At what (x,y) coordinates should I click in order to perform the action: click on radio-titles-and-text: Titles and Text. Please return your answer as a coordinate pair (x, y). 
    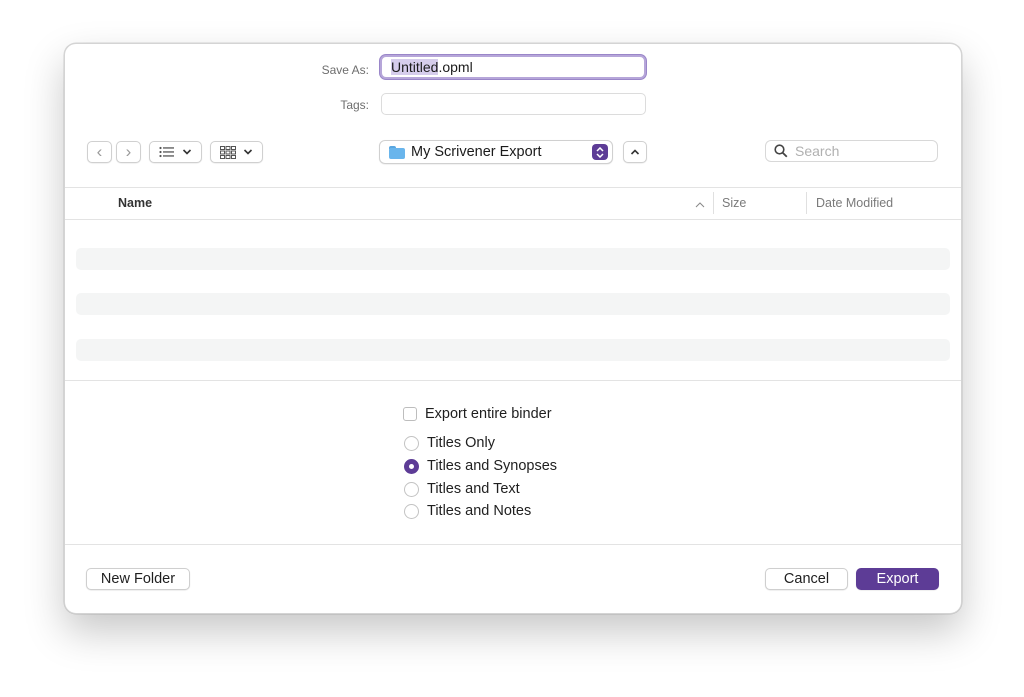
    Looking at the image, I should click on (462, 489).